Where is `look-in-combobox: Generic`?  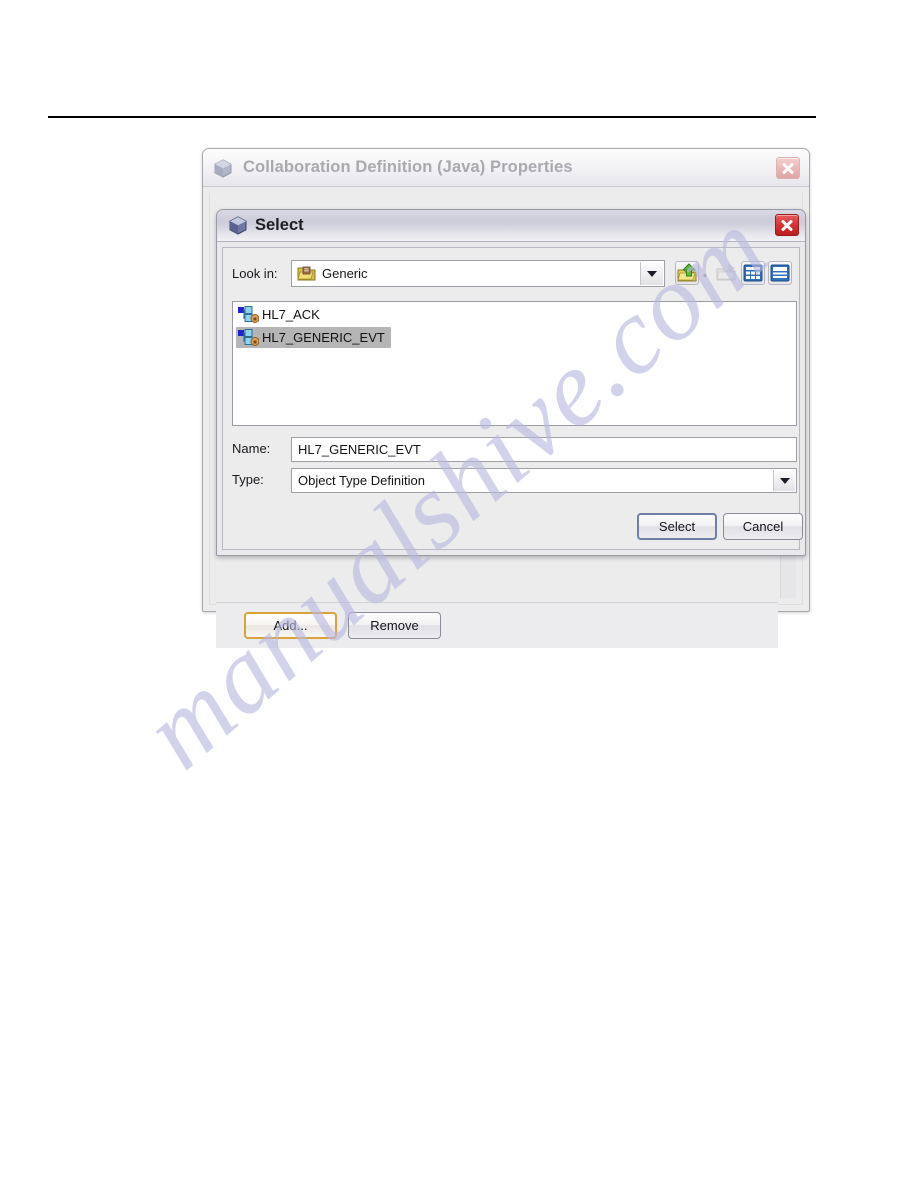 look-in-combobox: Generic is located at coordinates (478, 273).